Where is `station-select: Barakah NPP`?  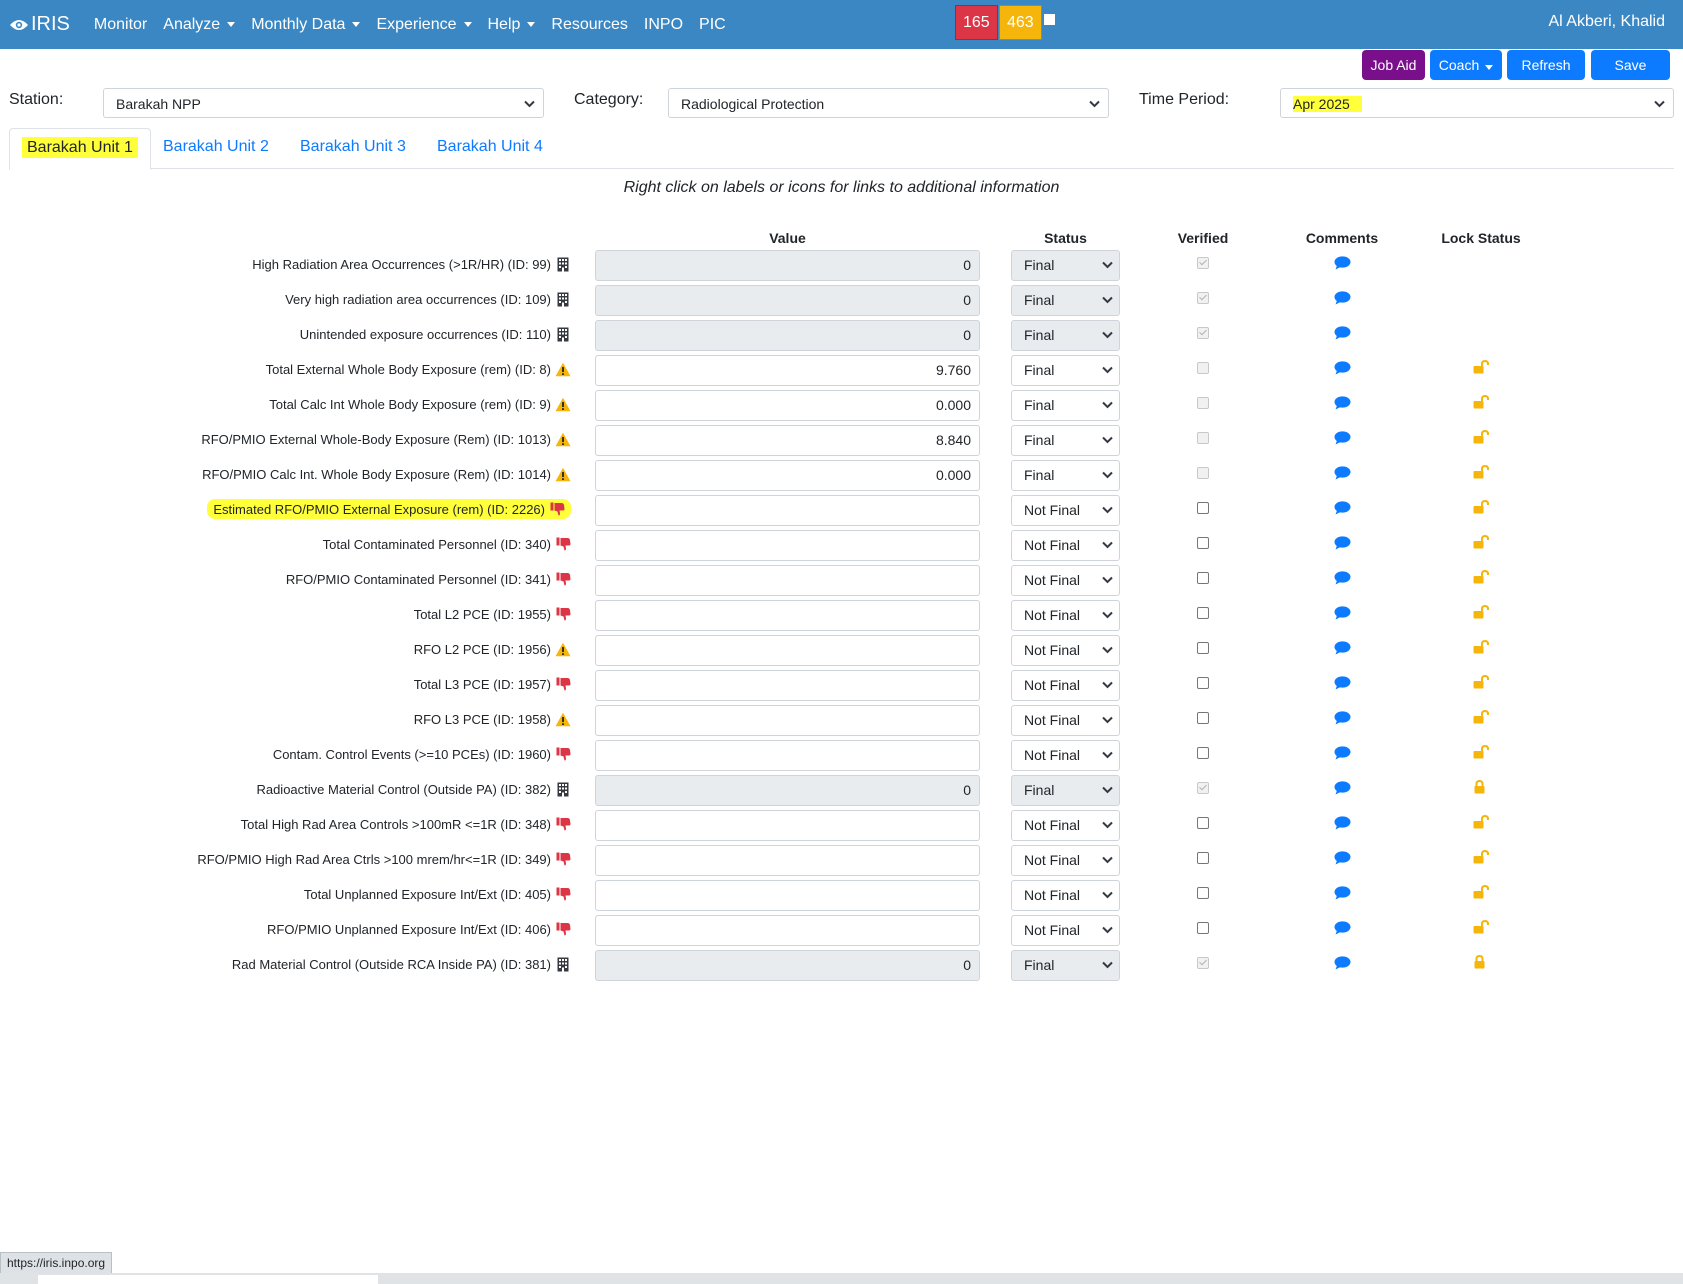 station-select: Barakah NPP is located at coordinates (323, 103).